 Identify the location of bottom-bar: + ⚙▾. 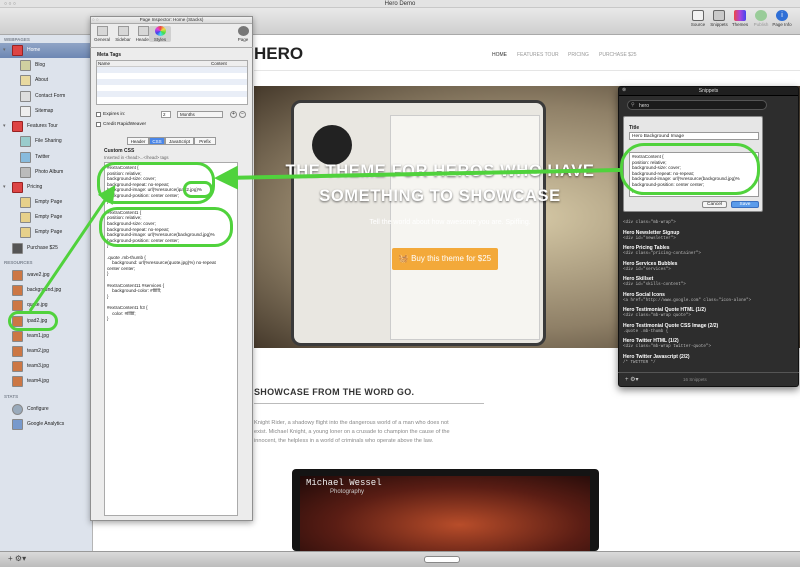
(400, 559).